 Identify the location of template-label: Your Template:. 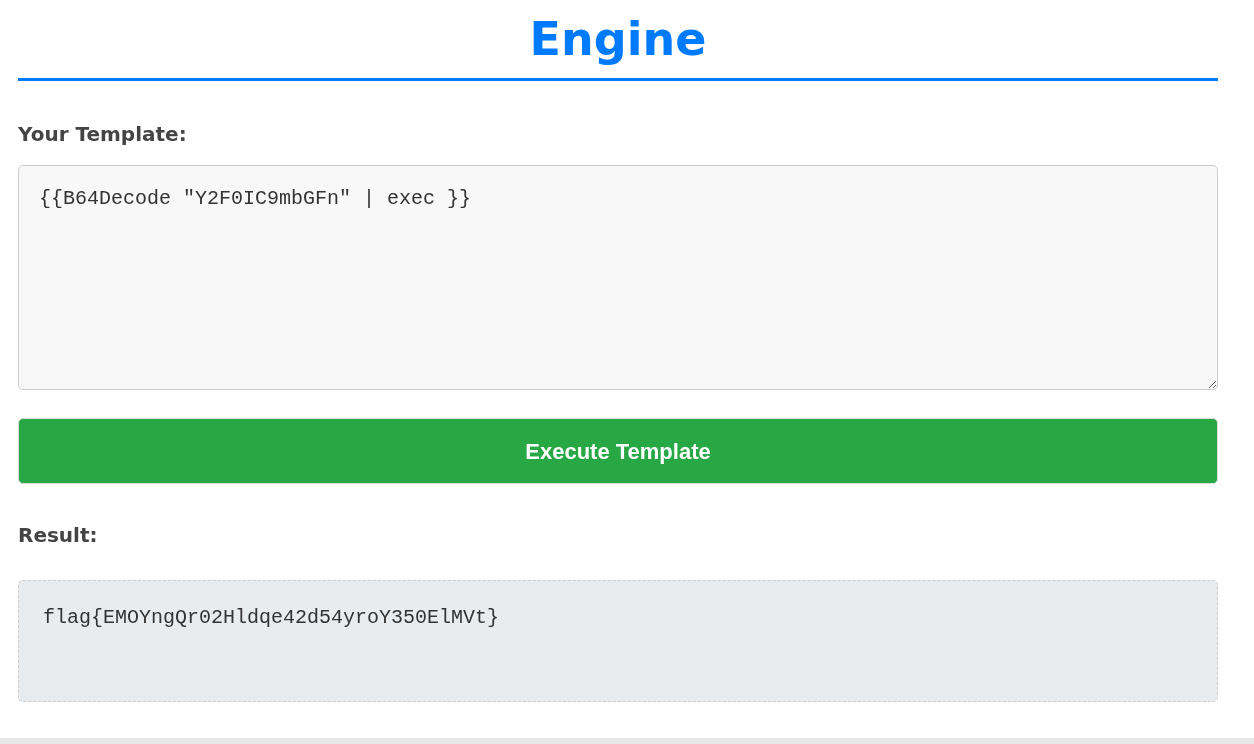
(103, 134).